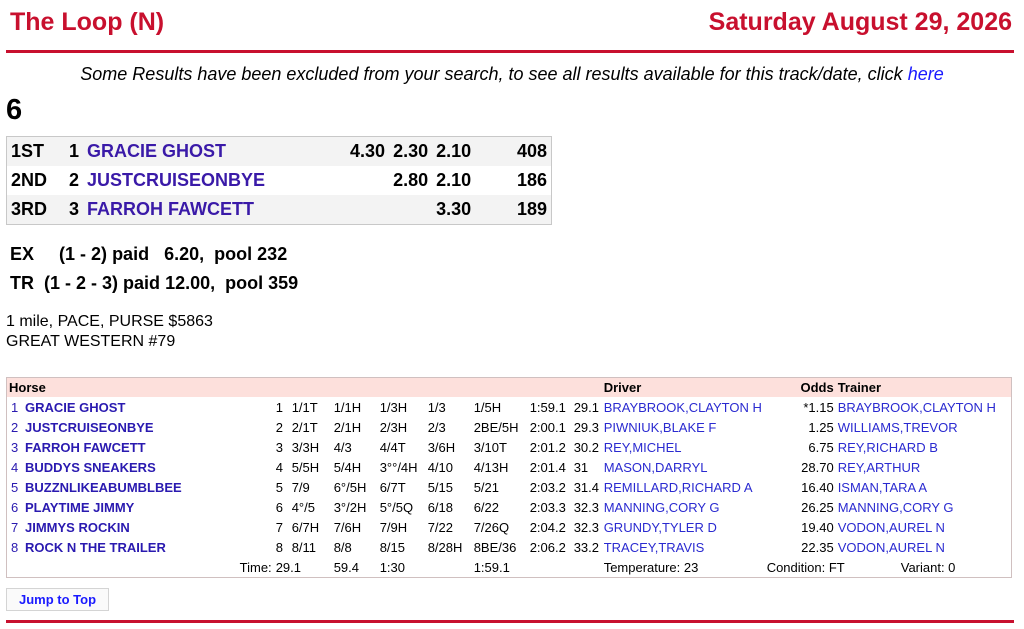  What do you see at coordinates (279, 527) in the screenshot?
I see `post-position: 7` at bounding box center [279, 527].